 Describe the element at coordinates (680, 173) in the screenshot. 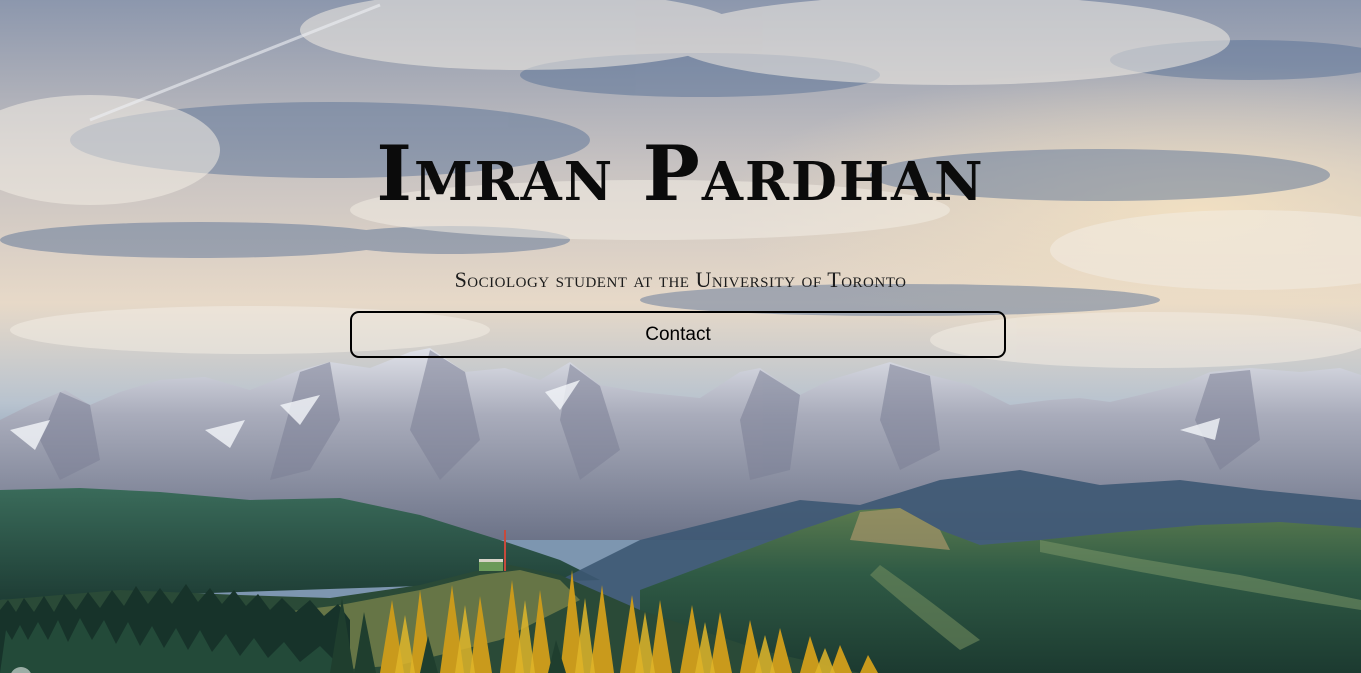

I see `page-title: Imran Pardhan` at that location.